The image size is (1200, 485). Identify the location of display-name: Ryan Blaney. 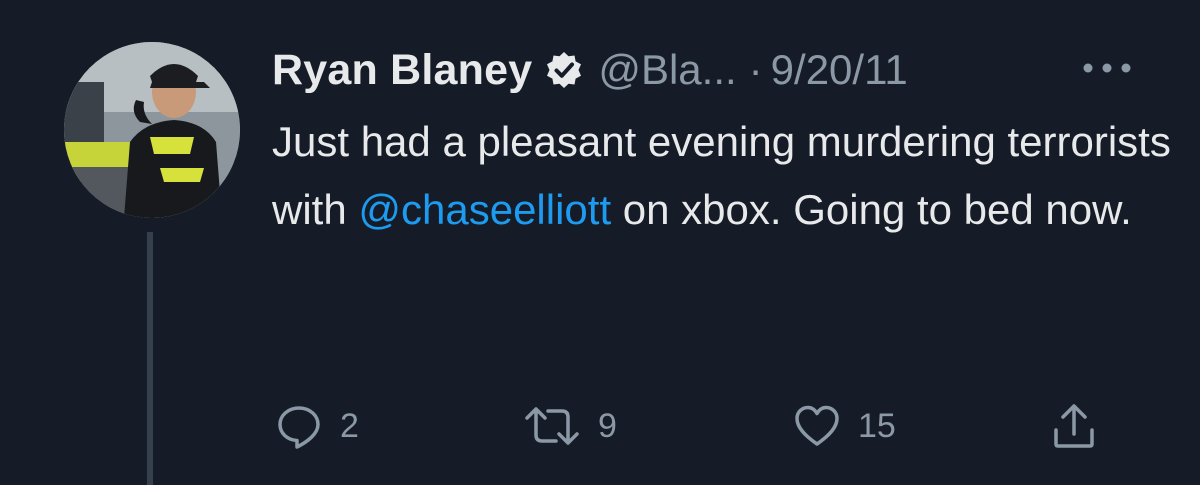
(402, 70).